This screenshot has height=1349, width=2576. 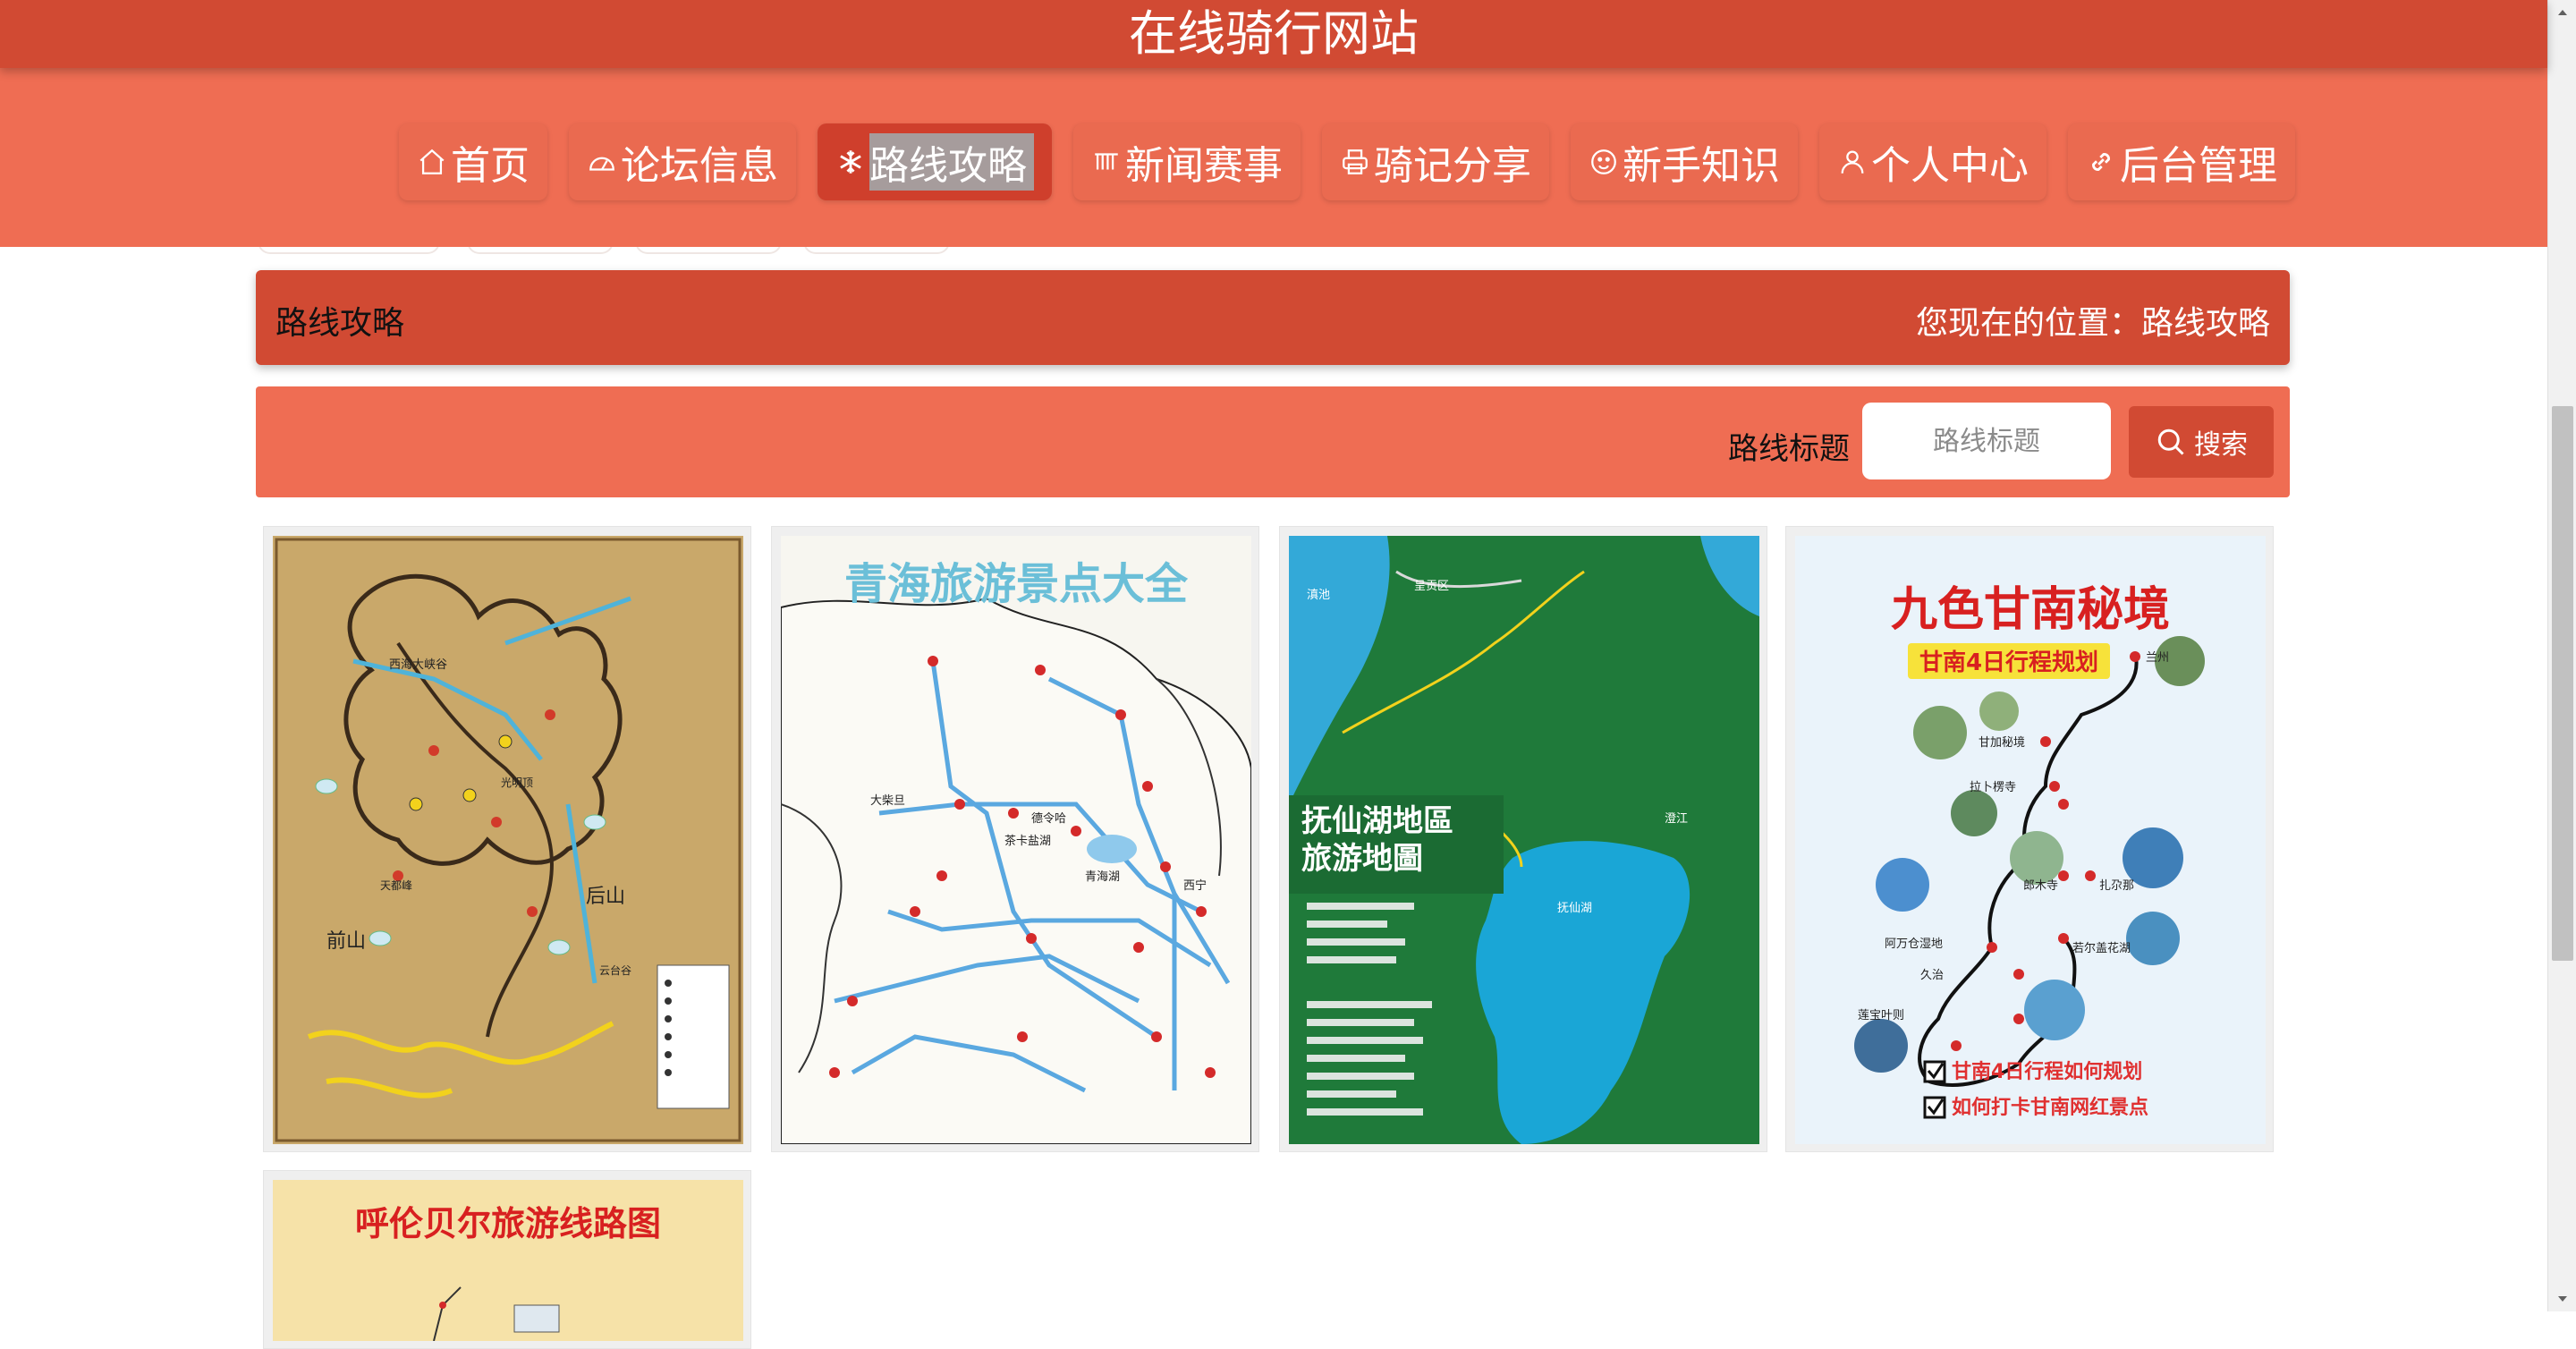 What do you see at coordinates (2050, 1107) in the screenshot?
I see `map-note: 如何打卡甘南网红景点` at bounding box center [2050, 1107].